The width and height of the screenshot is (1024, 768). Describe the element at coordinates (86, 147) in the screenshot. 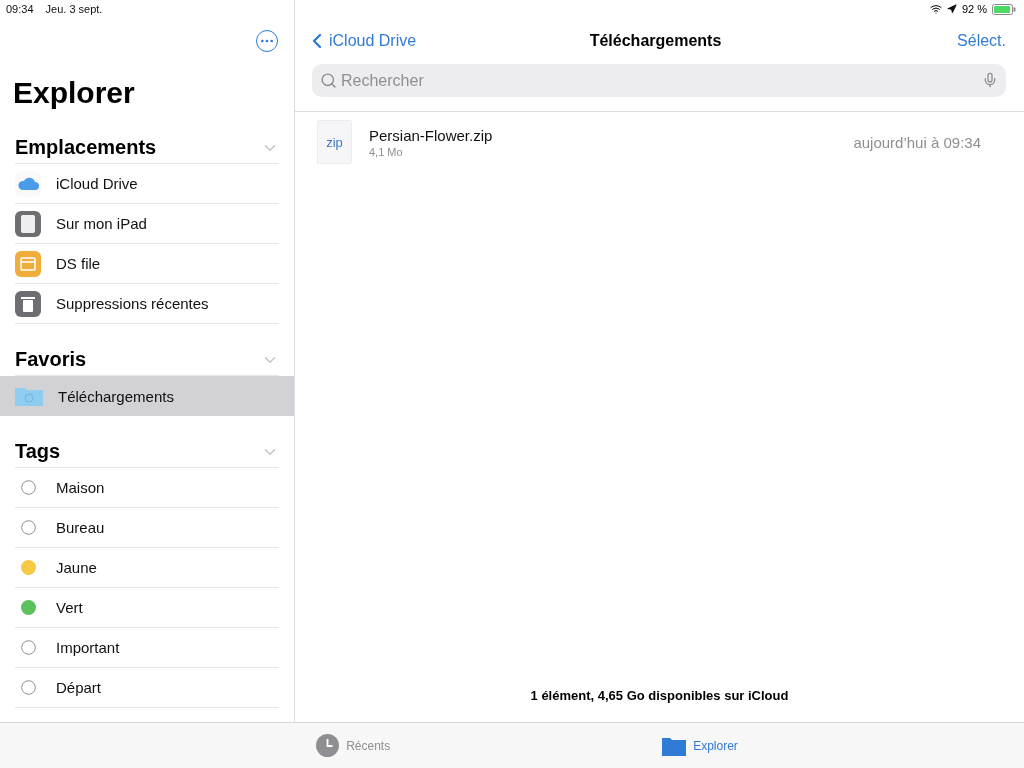

I see `section-title: Emplacements` at that location.